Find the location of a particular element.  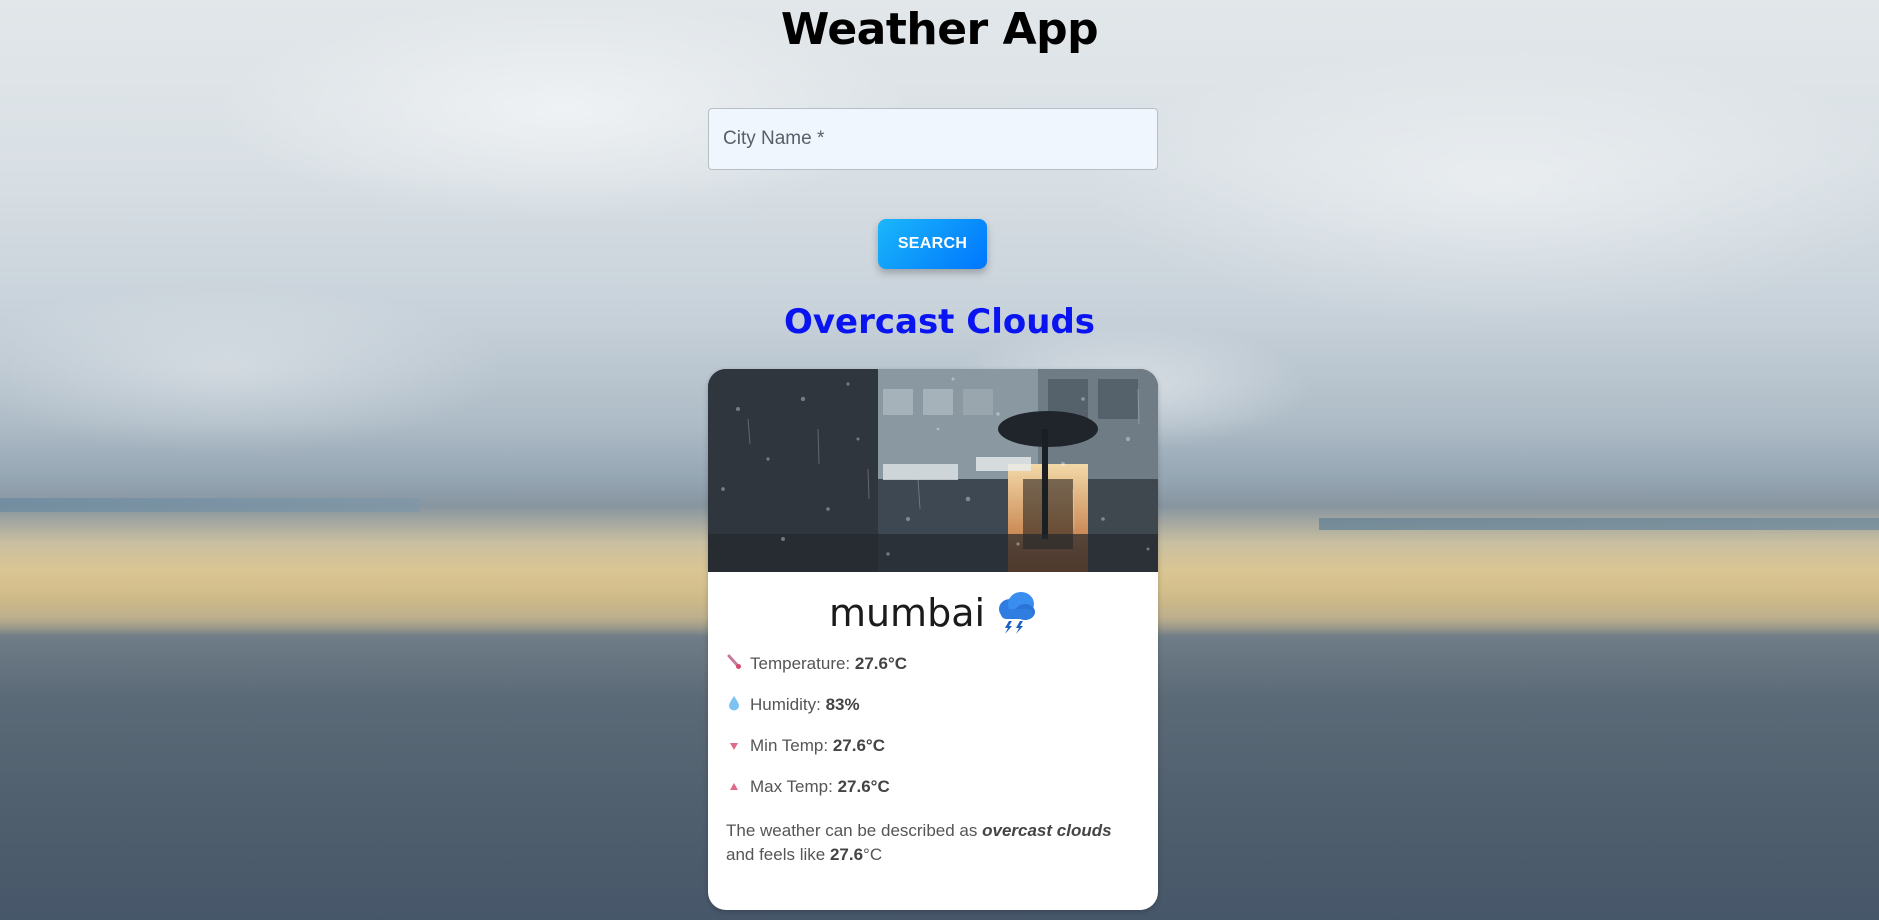

thunder-rain-cloud-icon is located at coordinates (1011, 613).